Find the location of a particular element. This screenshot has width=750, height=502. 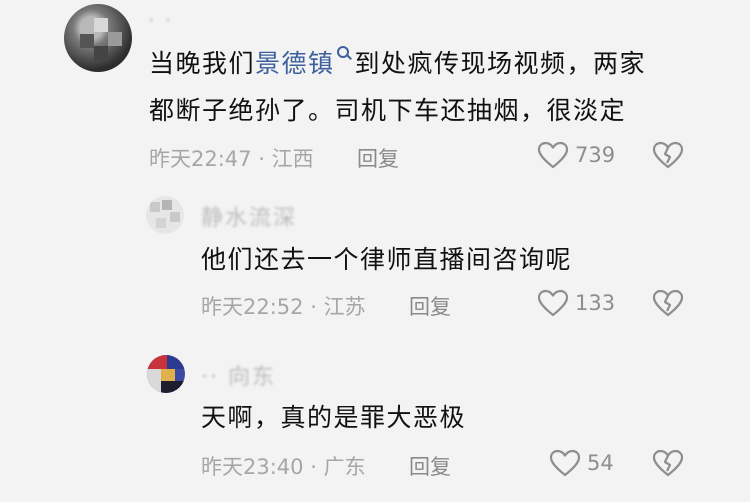

username: 静水流深 is located at coordinates (249, 216).